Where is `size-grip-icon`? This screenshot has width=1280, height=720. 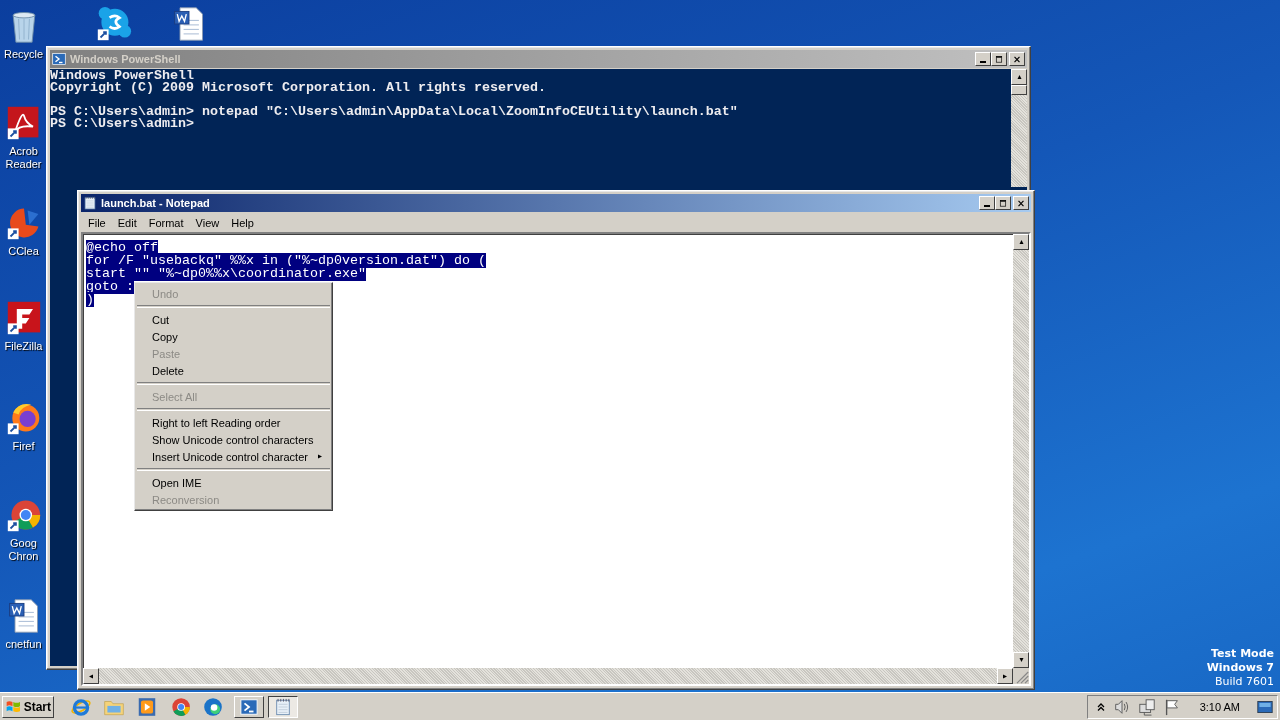
size-grip-icon is located at coordinates (1021, 676).